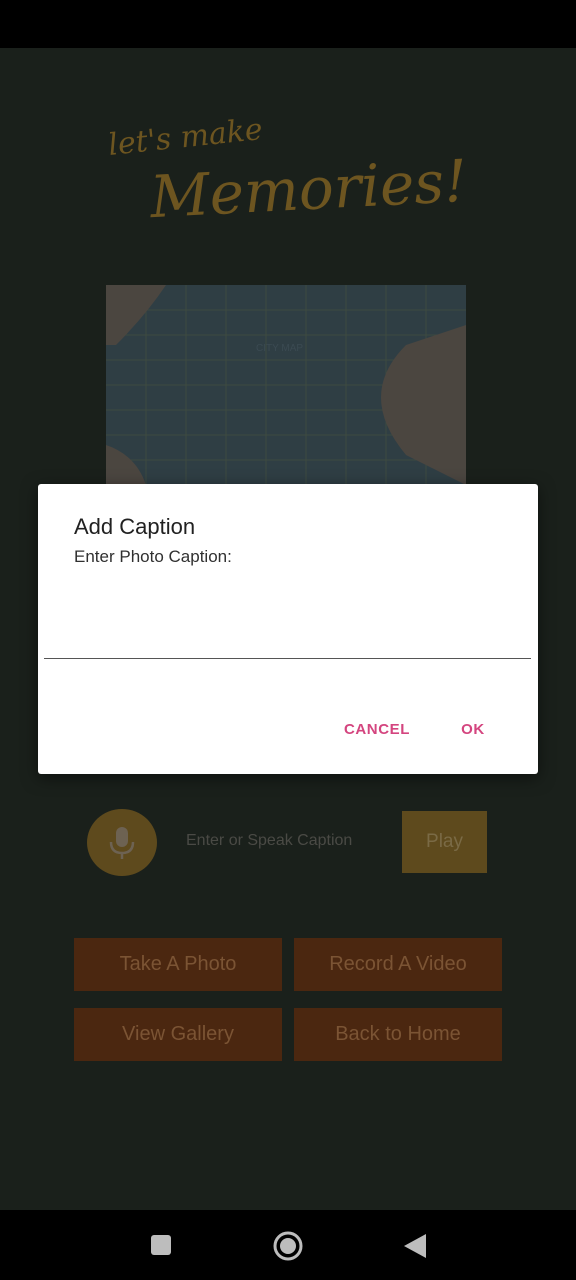  What do you see at coordinates (161, 1245) in the screenshot?
I see `recent-apps-icon` at bounding box center [161, 1245].